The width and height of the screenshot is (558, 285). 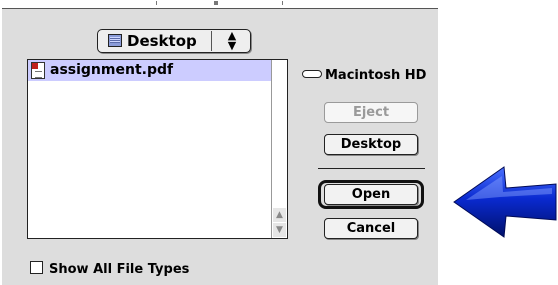 I want to click on volume-label: Macintosh HD, so click(x=364, y=75).